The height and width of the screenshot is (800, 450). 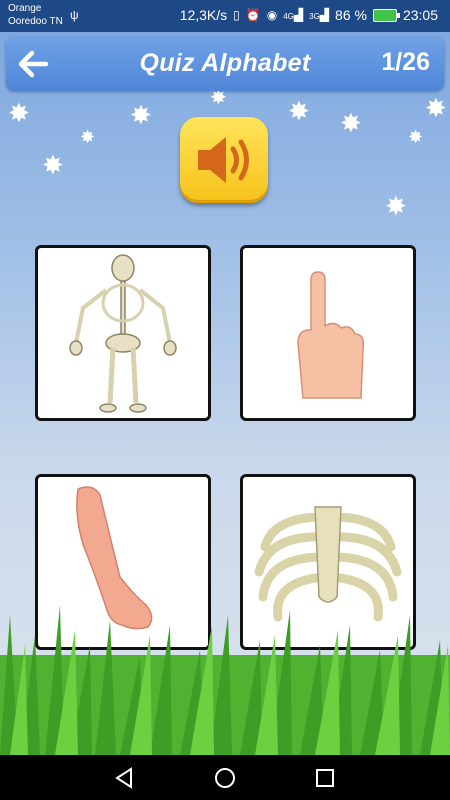 What do you see at coordinates (293, 15) in the screenshot?
I see `signal-icon-1: 4G▟` at bounding box center [293, 15].